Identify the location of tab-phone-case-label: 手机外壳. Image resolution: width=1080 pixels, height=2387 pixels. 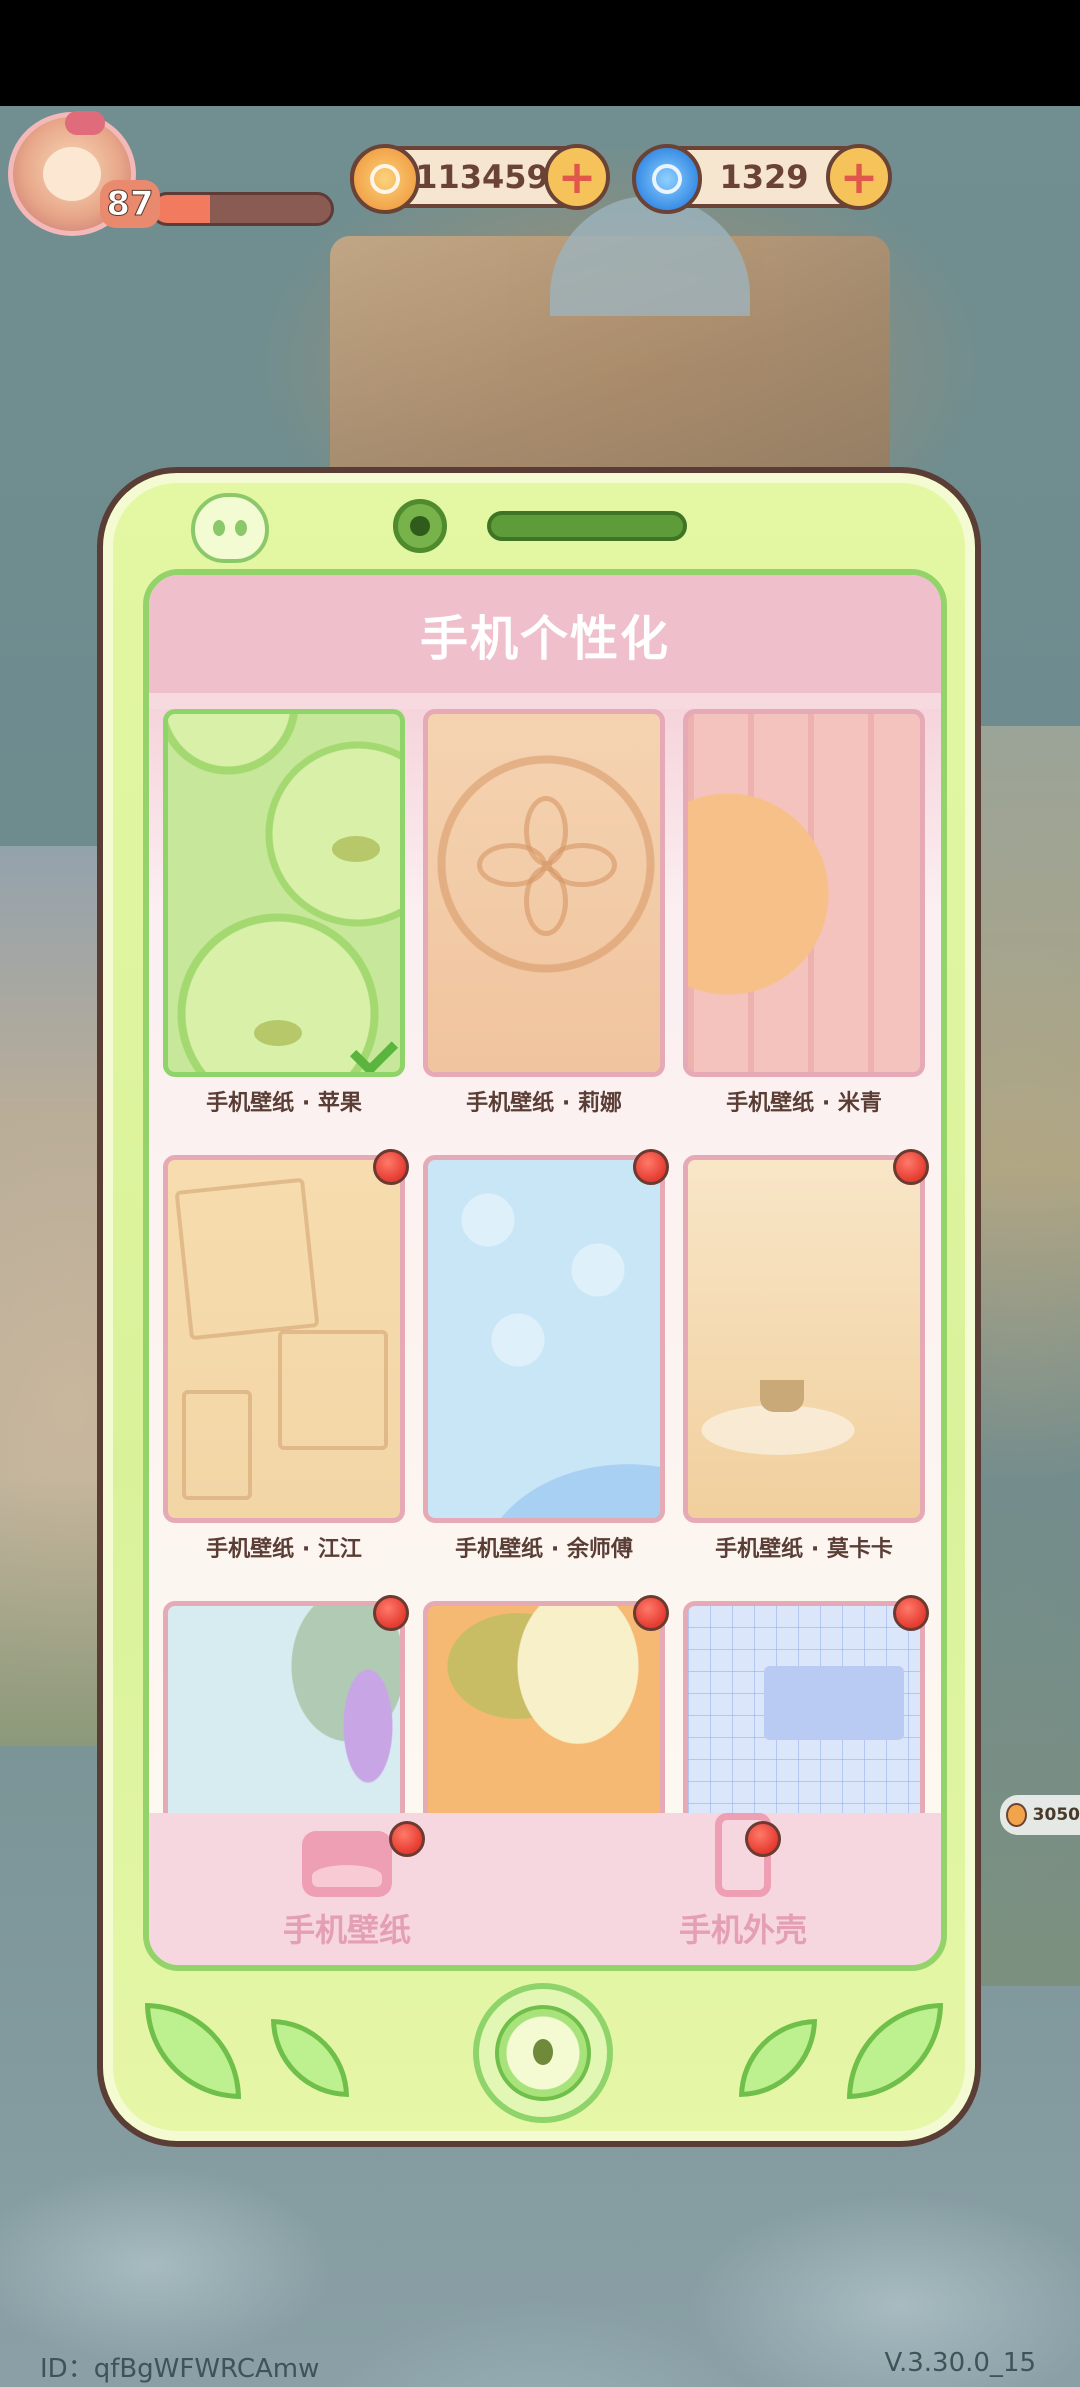
(742, 1930).